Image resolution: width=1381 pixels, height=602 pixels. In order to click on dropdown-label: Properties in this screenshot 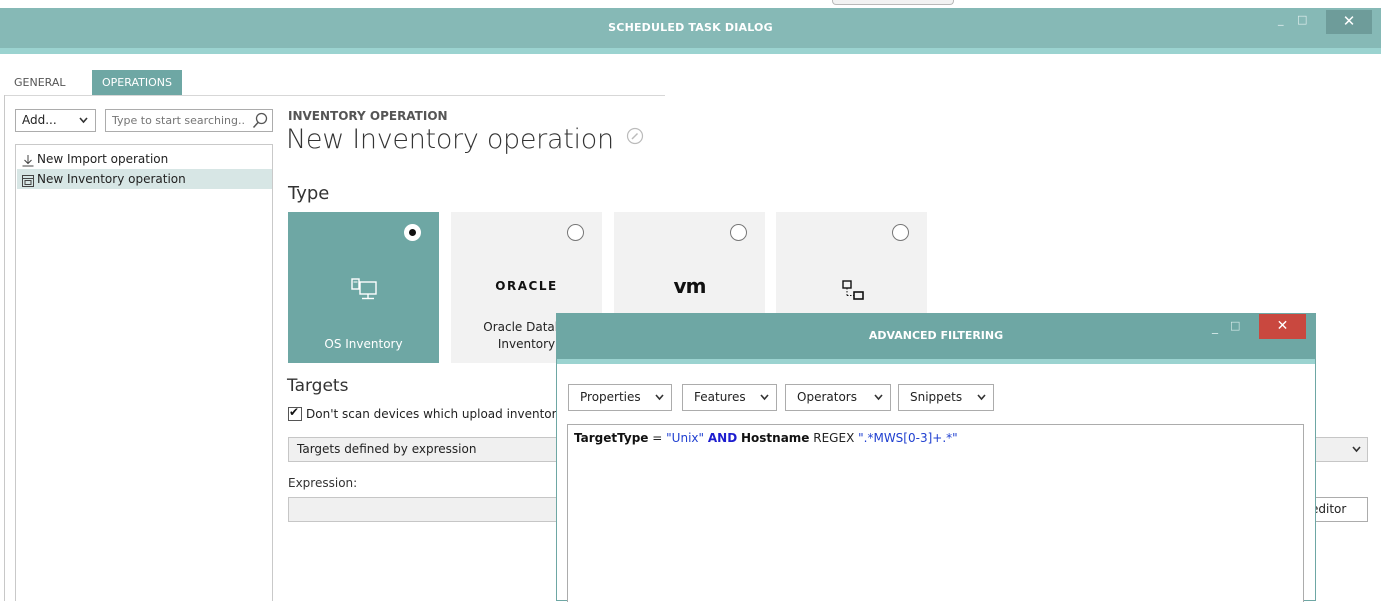, I will do `click(610, 397)`.